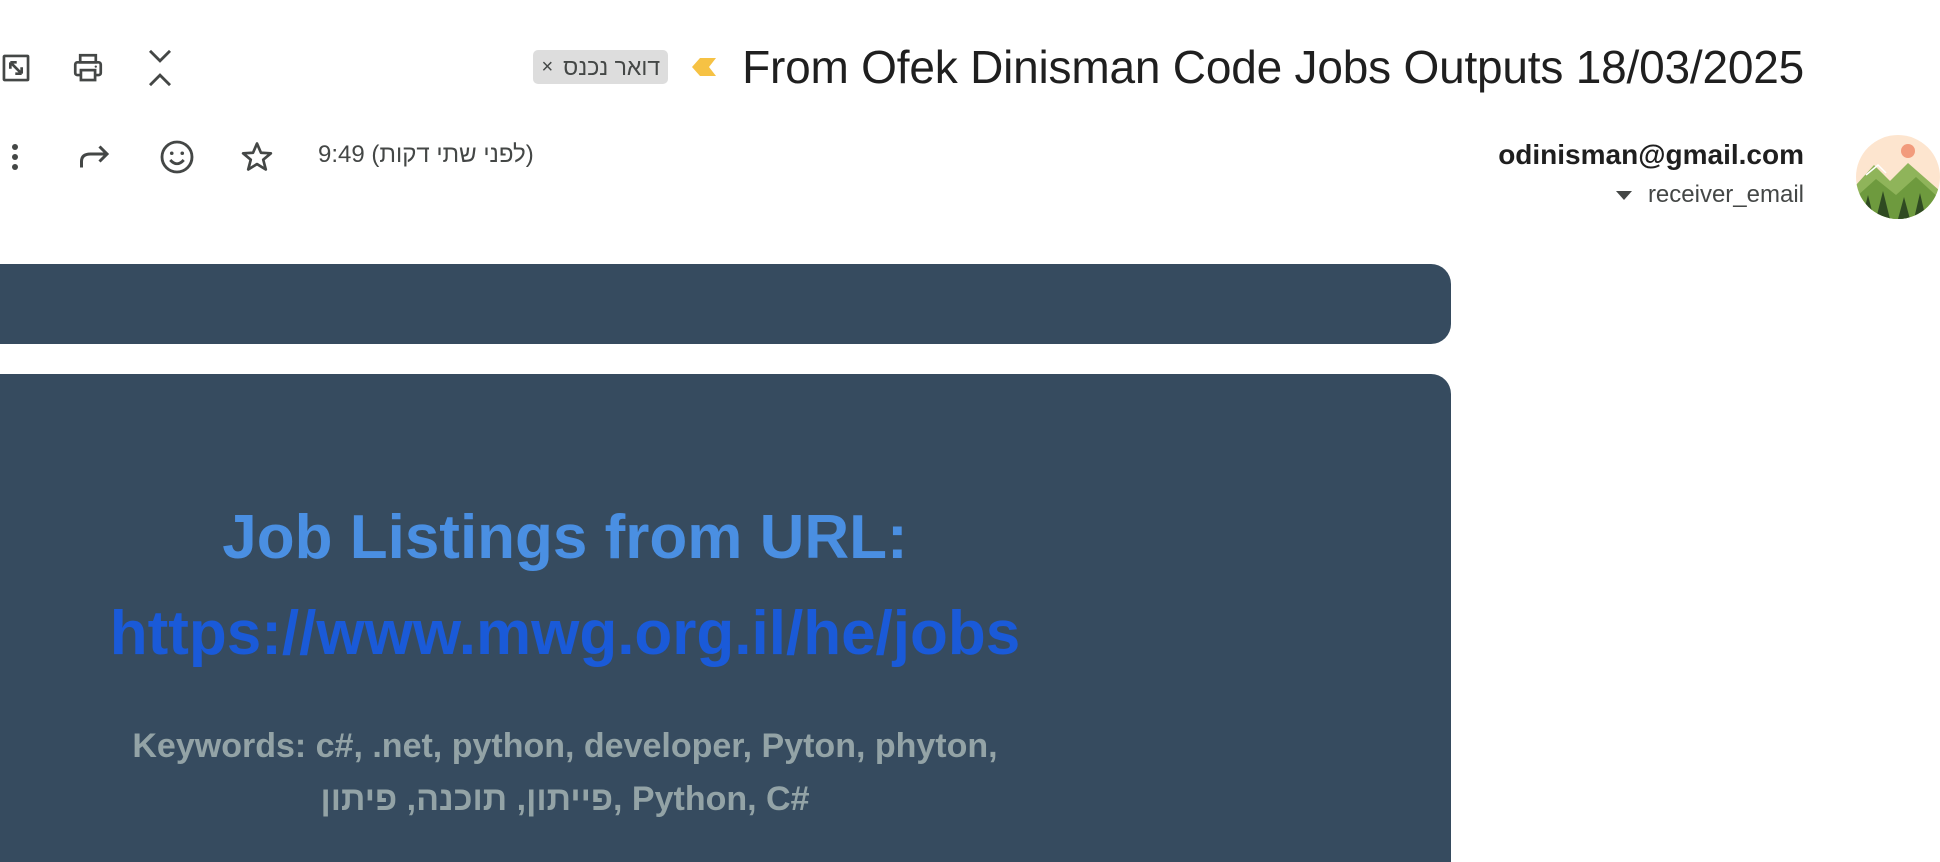 This screenshot has width=1940, height=862. I want to click on inbox-label-chip: × דואר נכנס, so click(601, 67).